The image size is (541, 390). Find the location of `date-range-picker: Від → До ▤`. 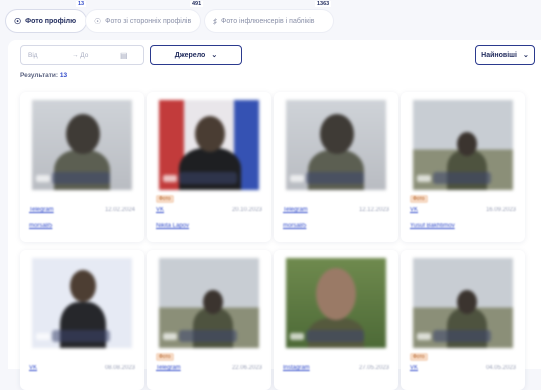

date-range-picker: Від → До ▤ is located at coordinates (82, 55).